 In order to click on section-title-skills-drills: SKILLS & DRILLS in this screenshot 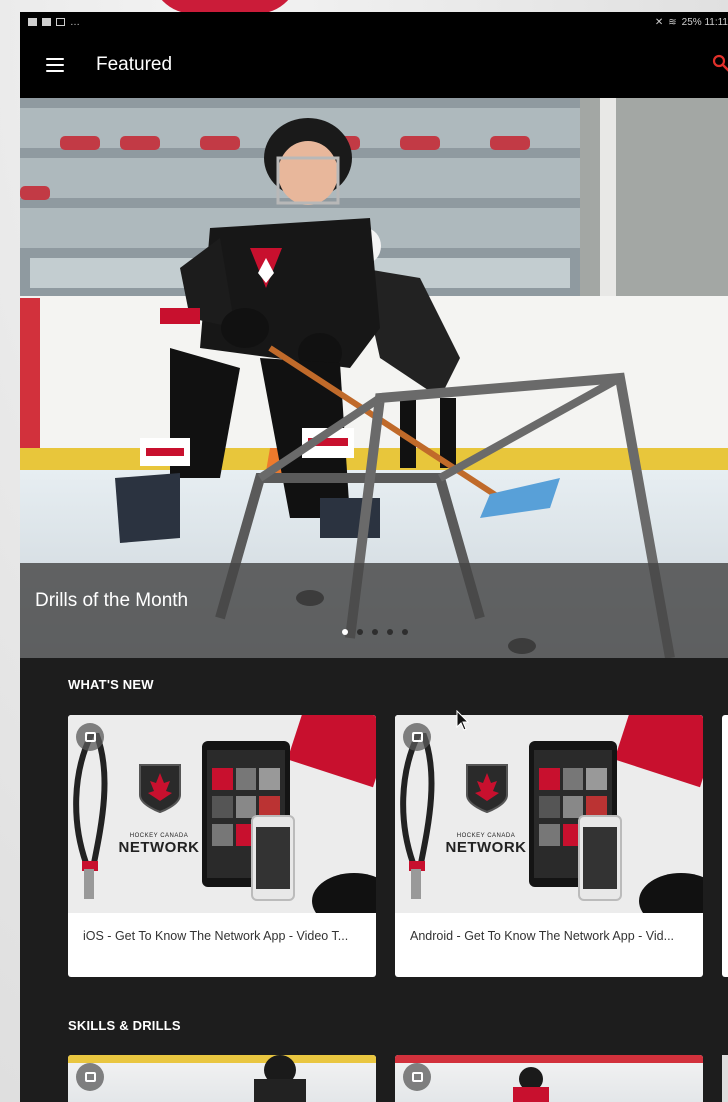, I will do `click(124, 1025)`.